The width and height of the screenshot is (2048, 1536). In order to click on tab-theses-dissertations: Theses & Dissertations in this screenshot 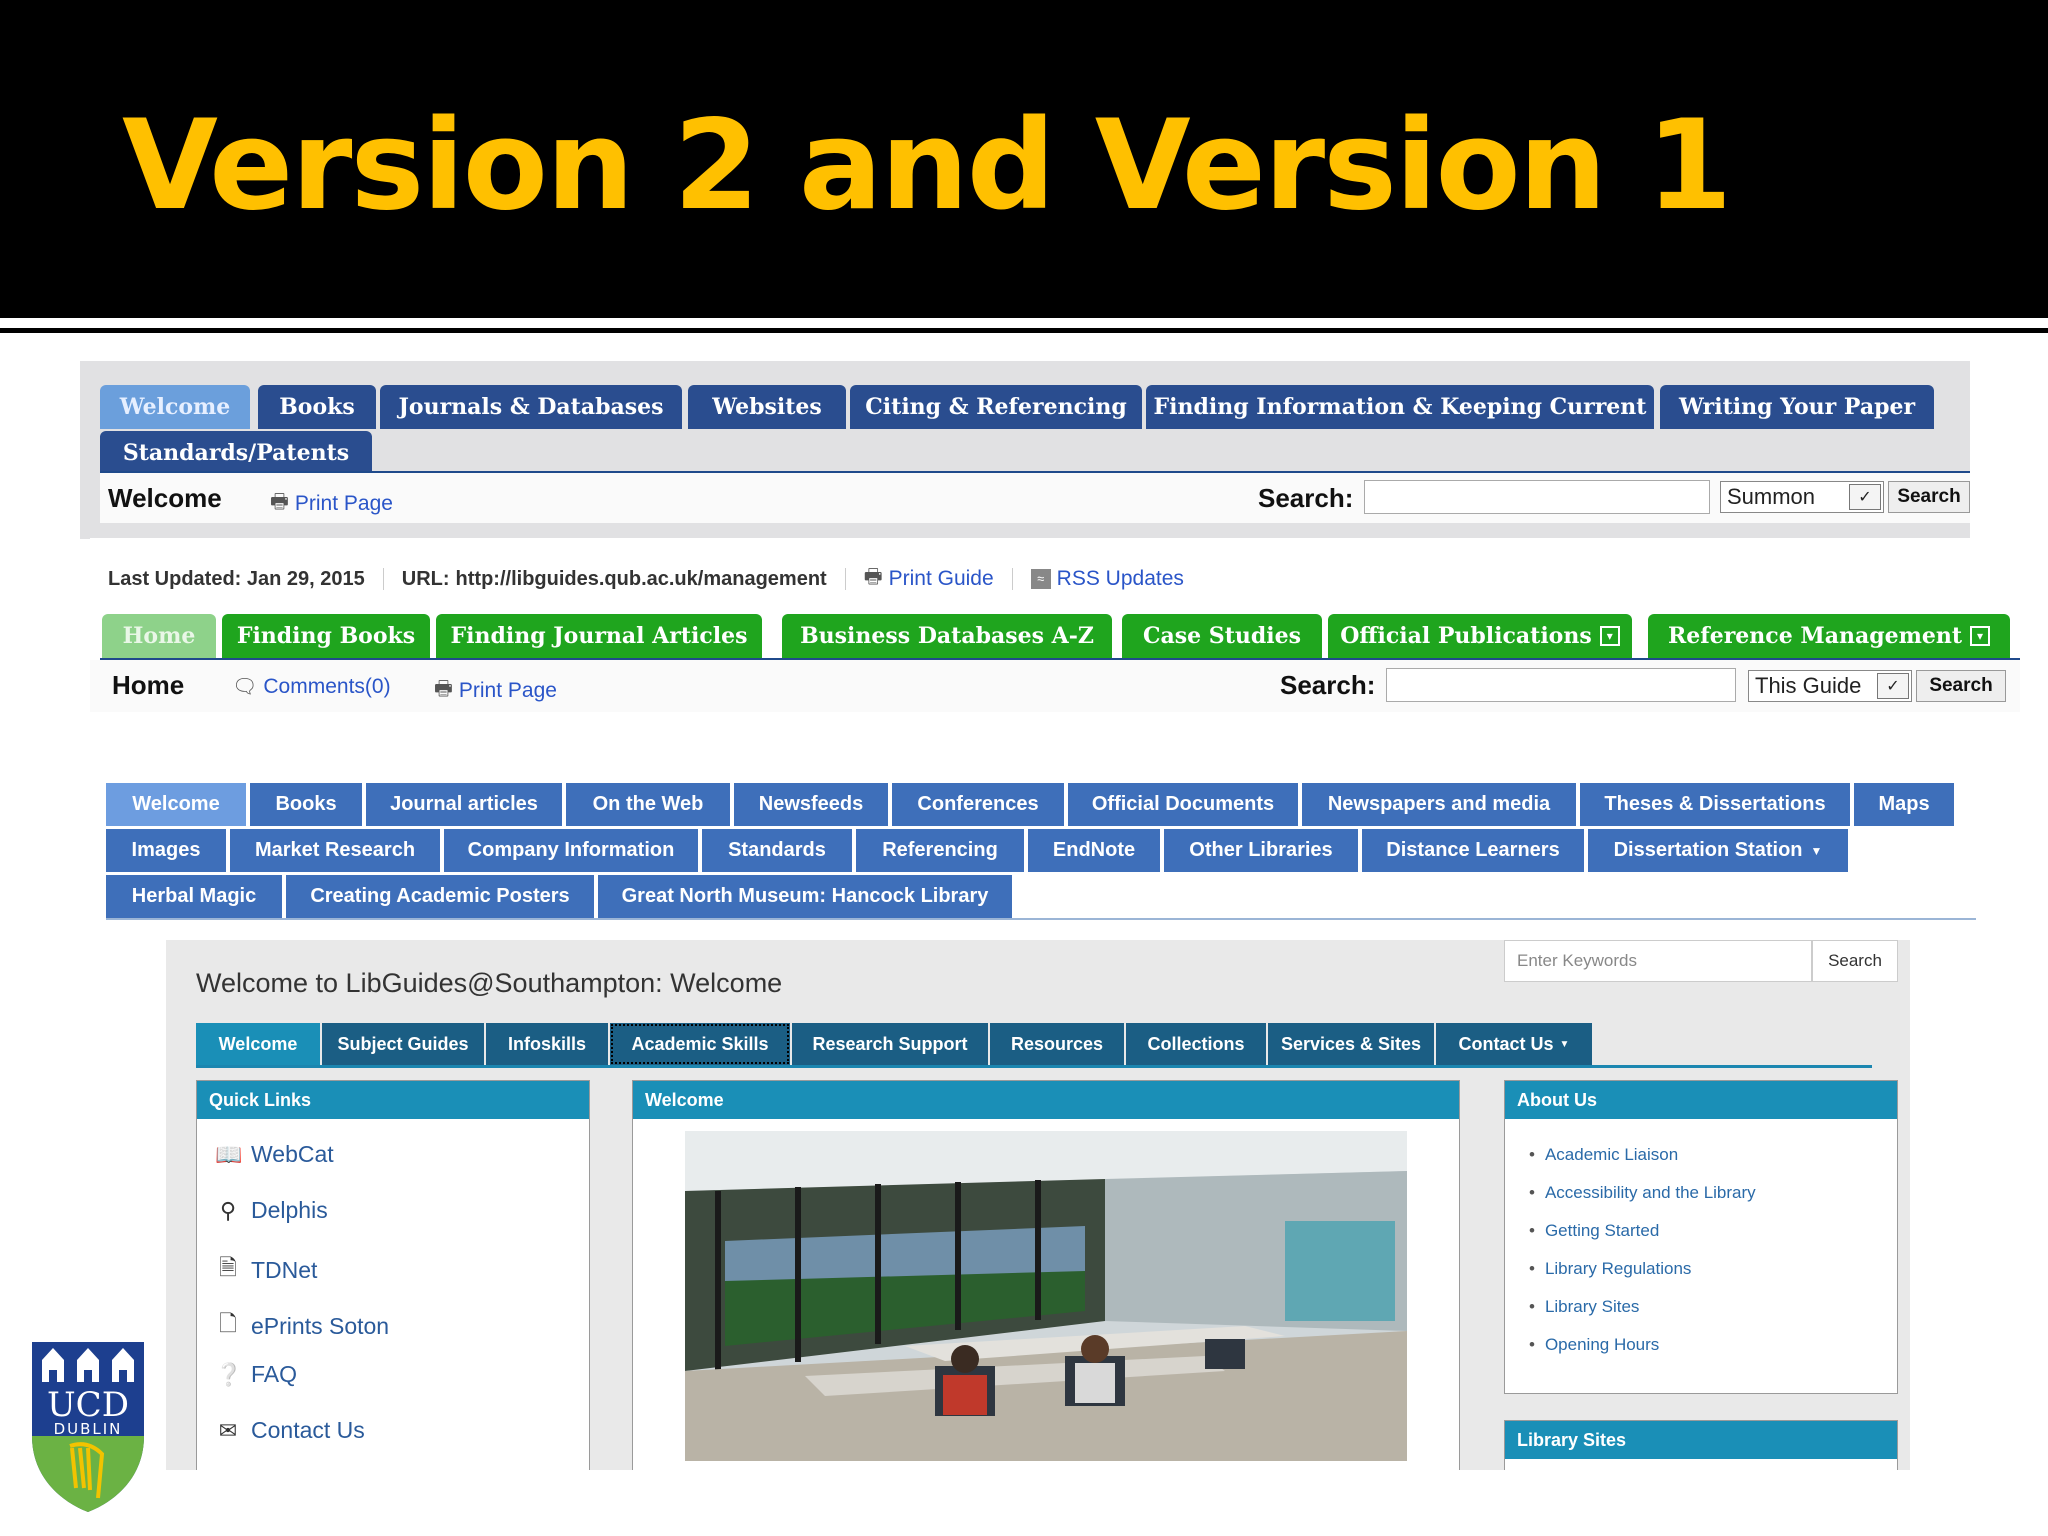, I will do `click(1715, 804)`.